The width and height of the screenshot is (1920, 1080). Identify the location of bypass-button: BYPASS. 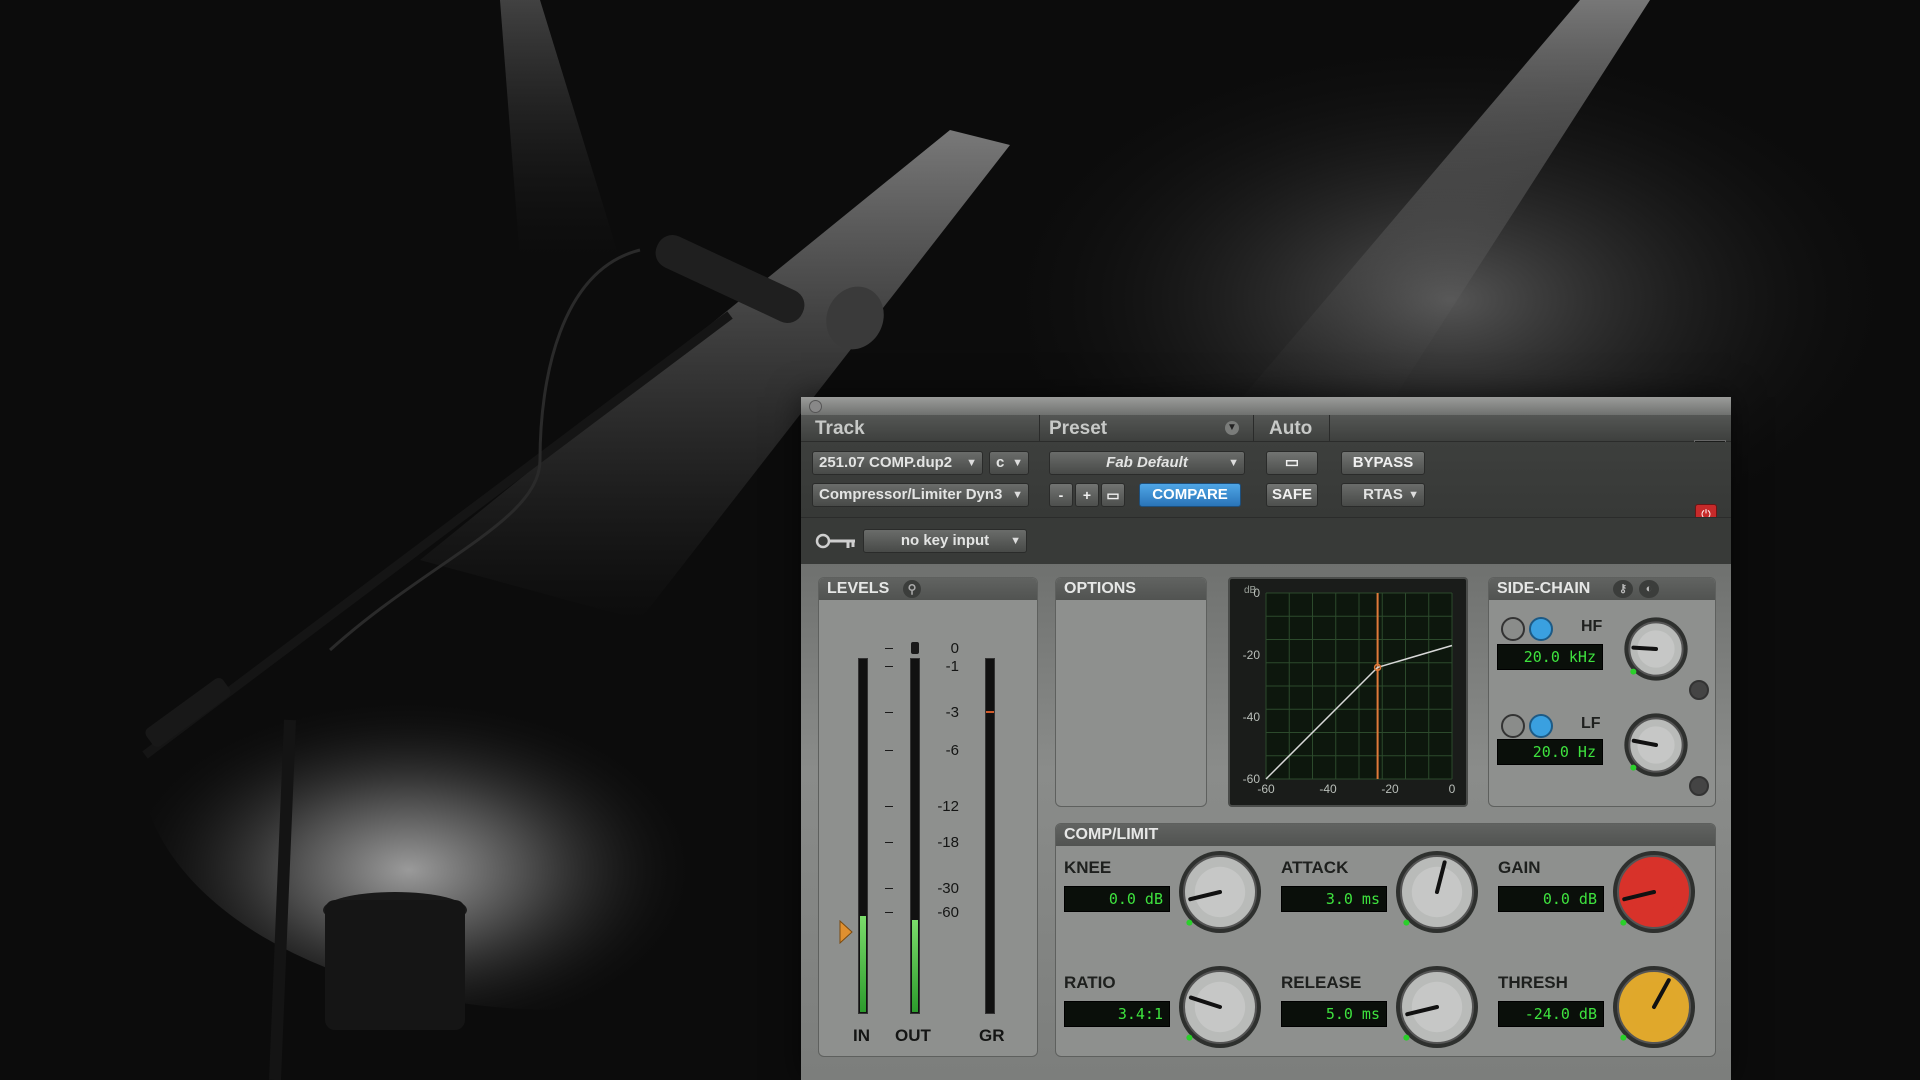
(1383, 463).